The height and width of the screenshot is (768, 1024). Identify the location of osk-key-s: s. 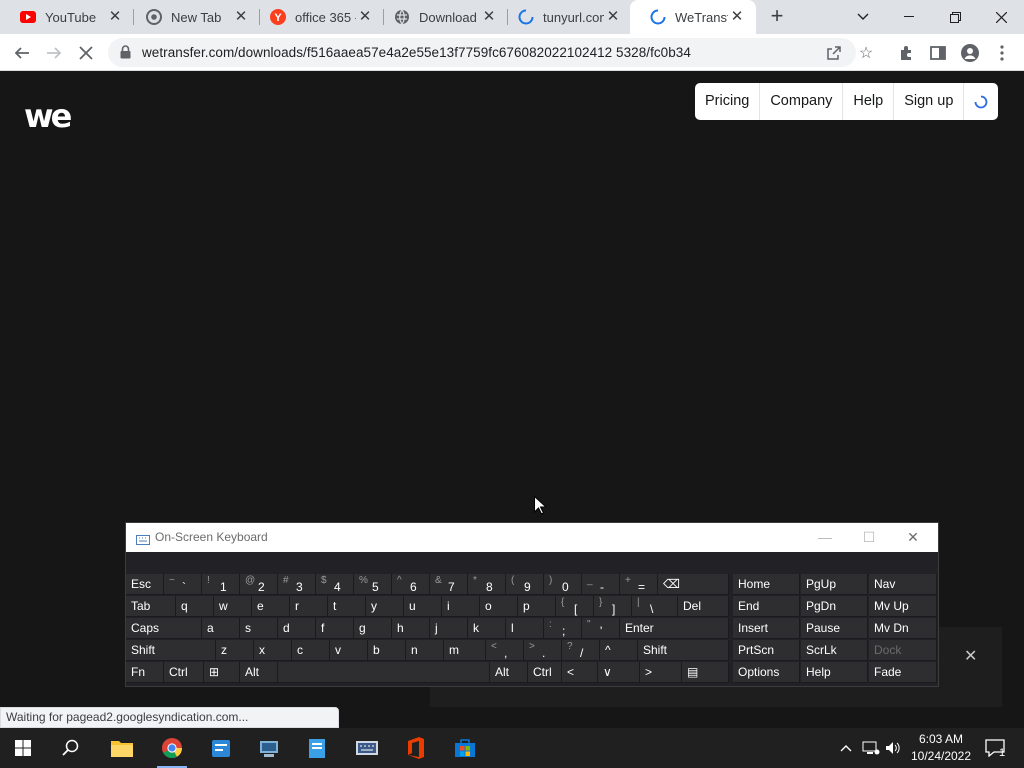
(259, 628).